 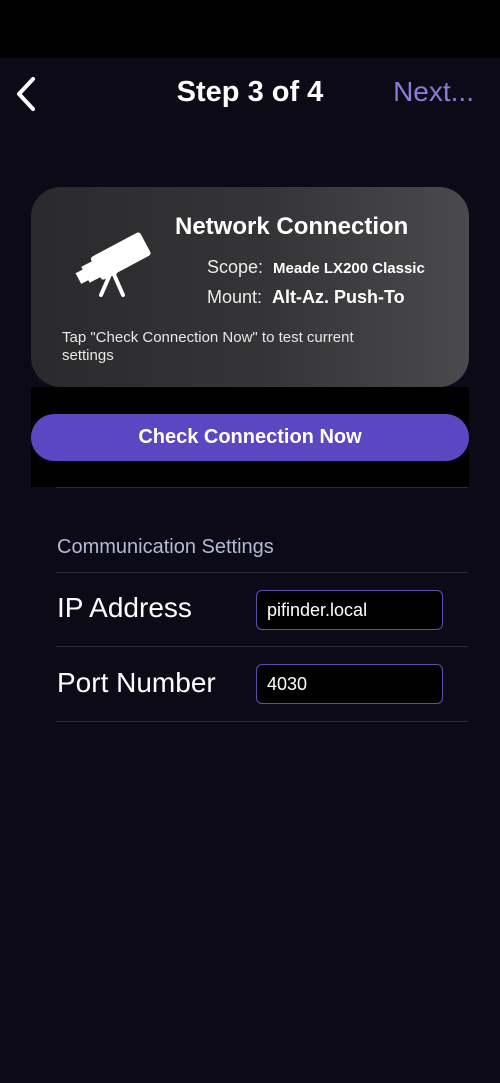 I want to click on scope-value: Meade LX200 Classic, so click(x=349, y=268).